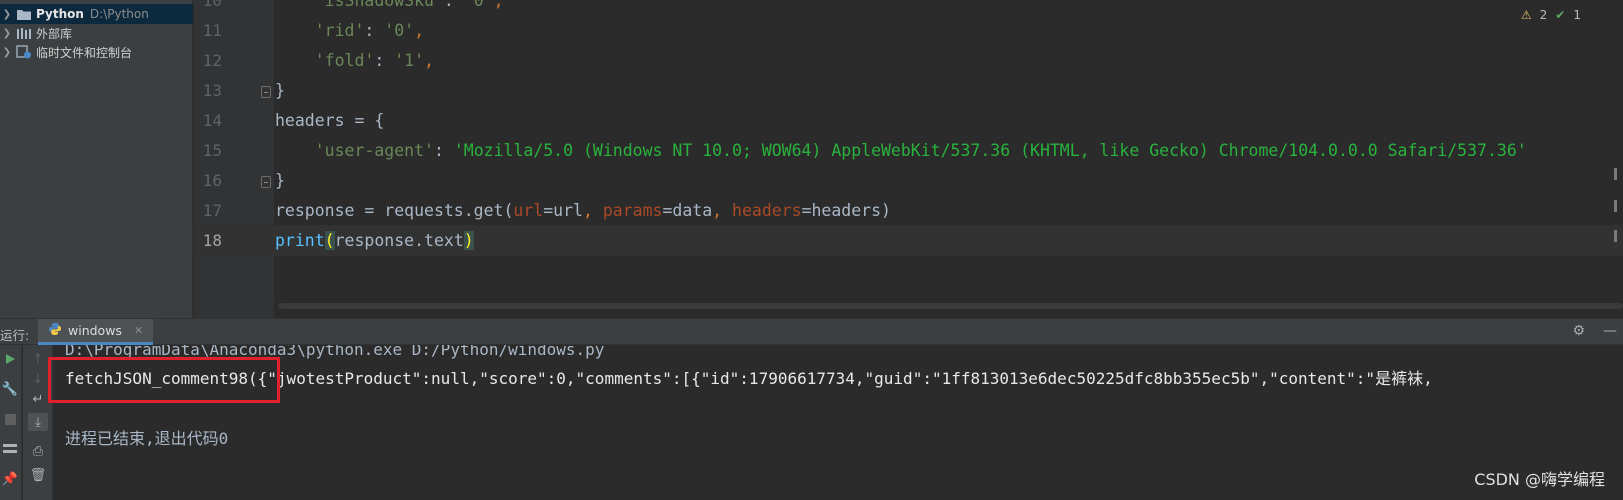 This screenshot has width=1623, height=500. What do you see at coordinates (212, 5) in the screenshot?
I see `line-number: 10` at bounding box center [212, 5].